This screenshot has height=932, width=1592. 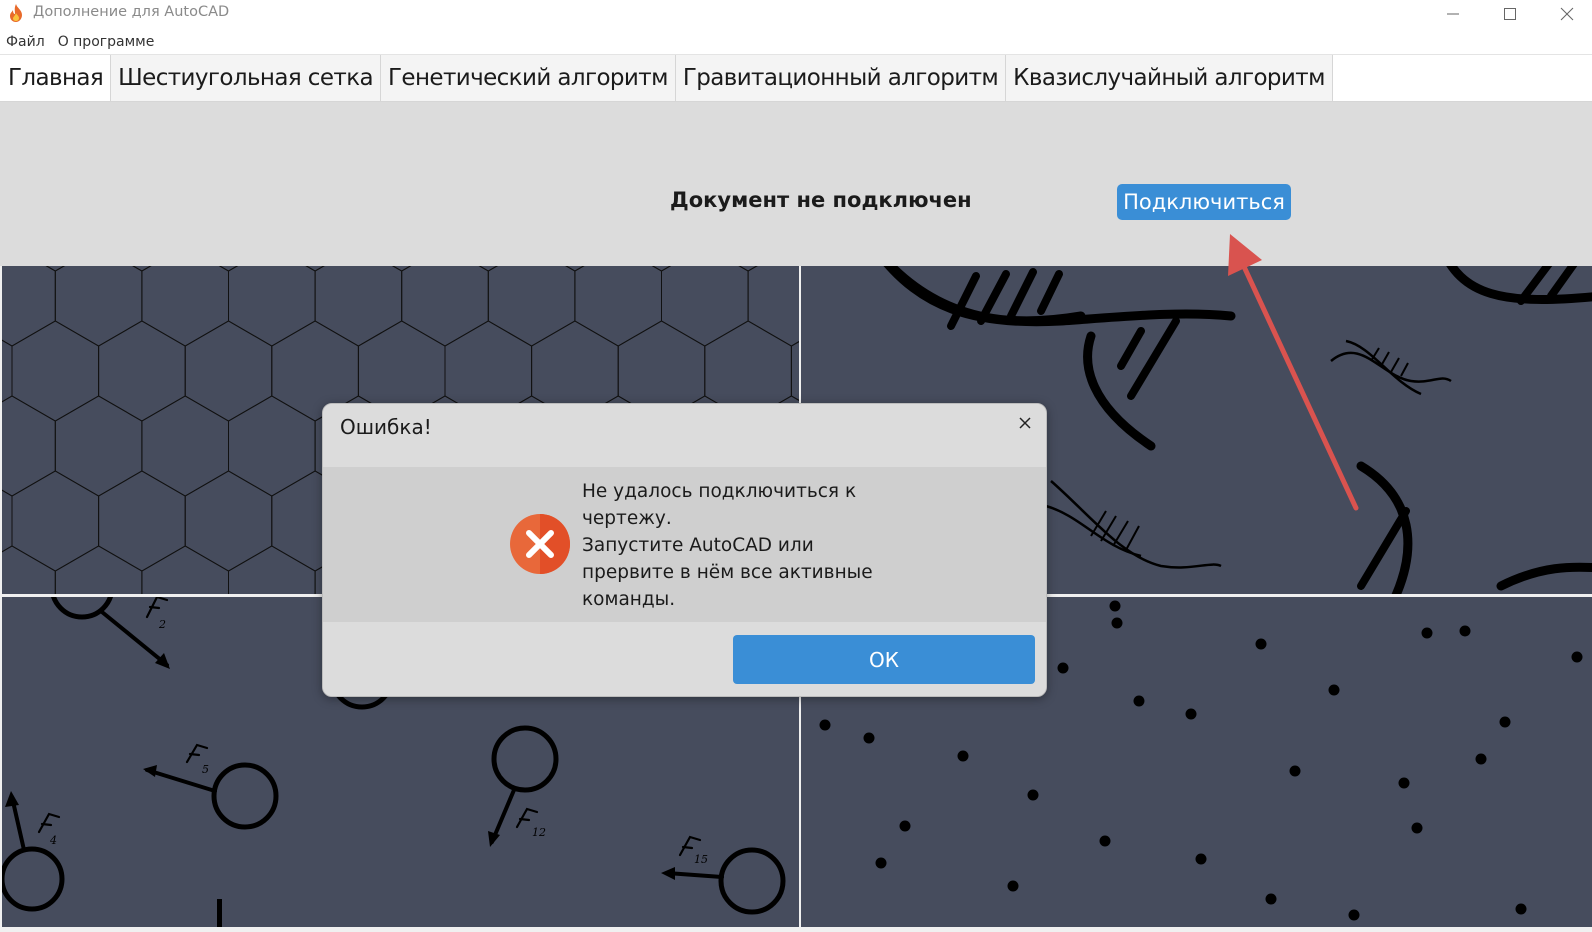 I want to click on minimize-button, so click(x=1453, y=13).